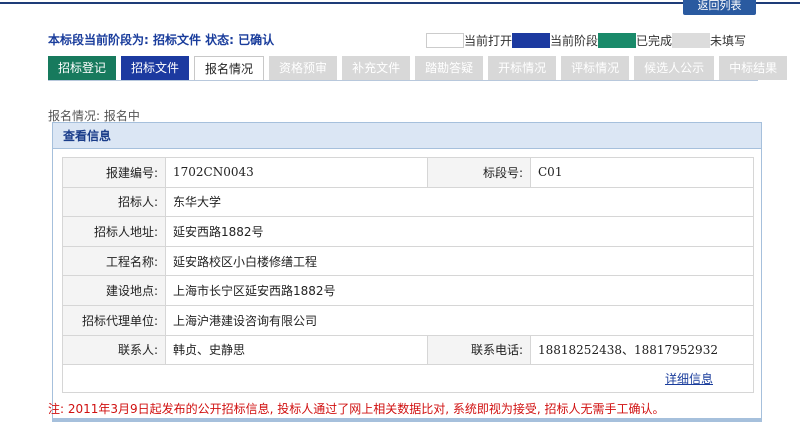  Describe the element at coordinates (114, 320) in the screenshot. I see `agency-label: 招标代理单位:` at that location.